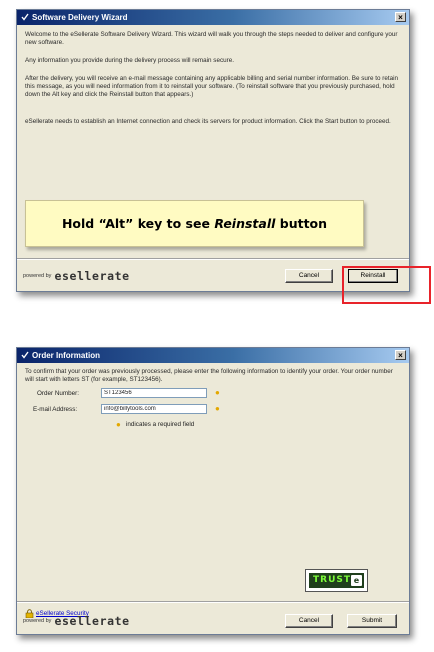 The image size is (434, 652). I want to click on reinstall-highlight, so click(386, 285).